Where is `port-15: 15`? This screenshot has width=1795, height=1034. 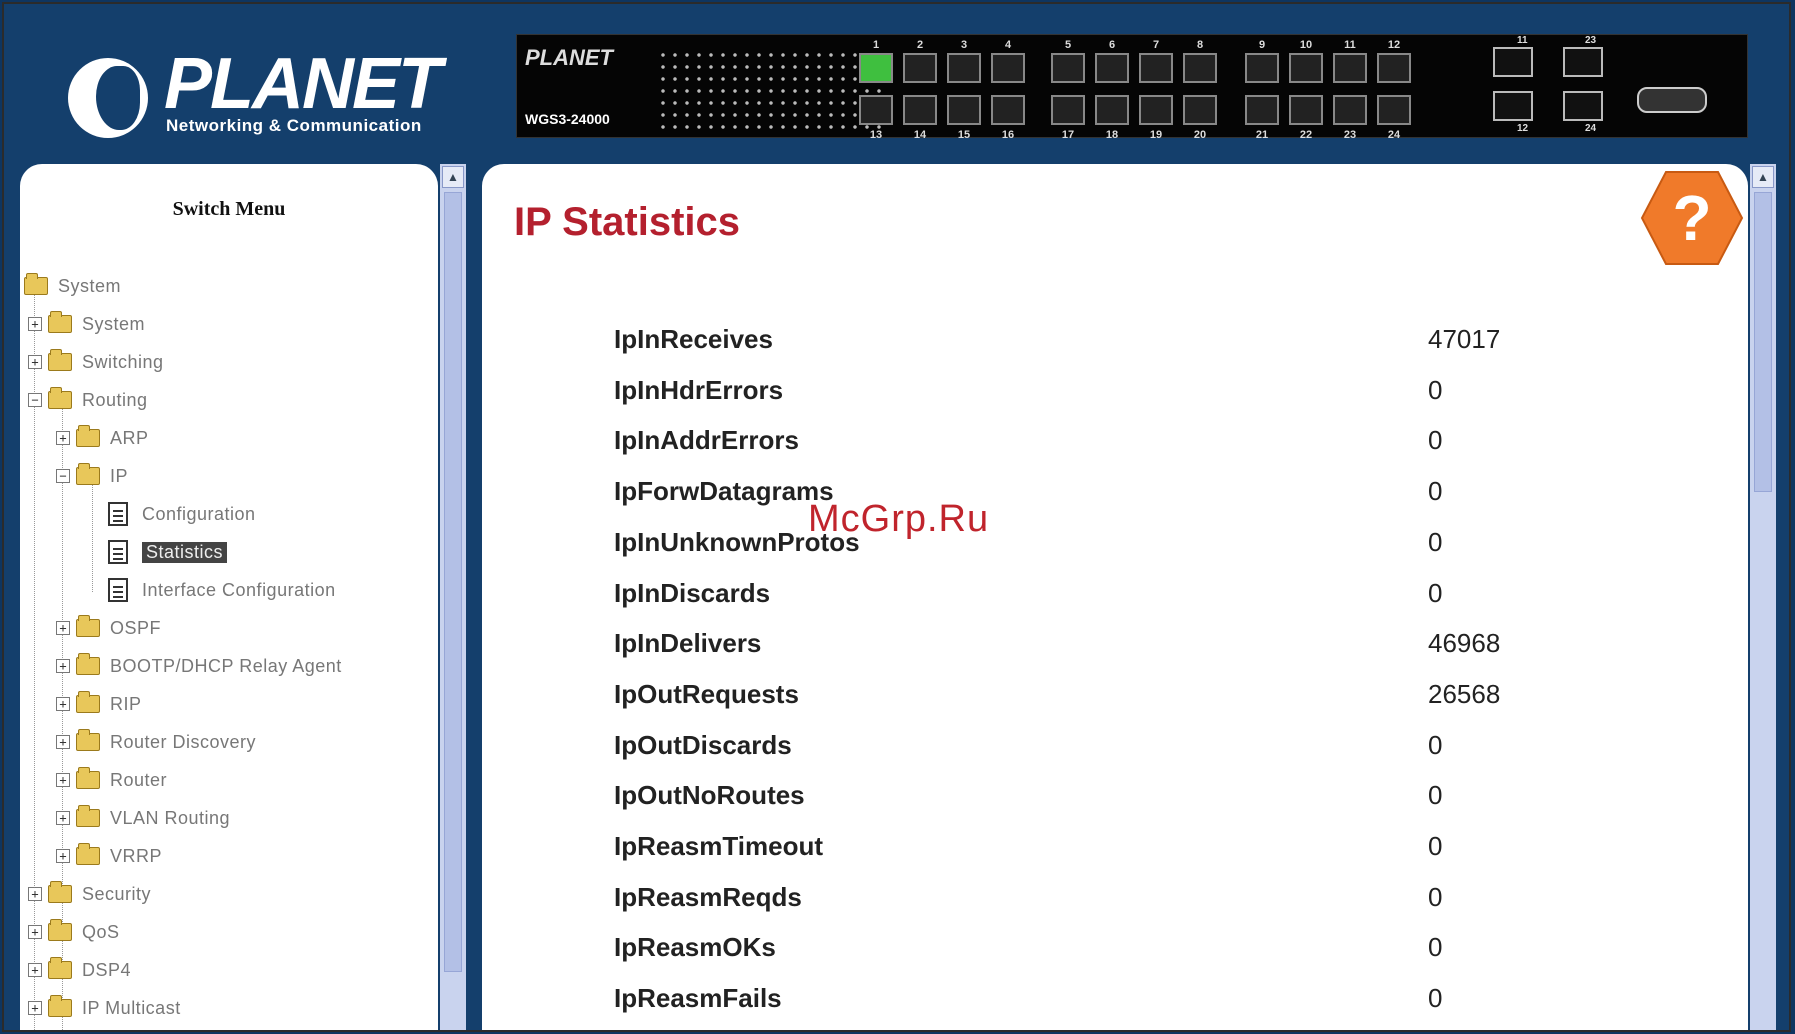
port-15: 15 is located at coordinates (964, 118).